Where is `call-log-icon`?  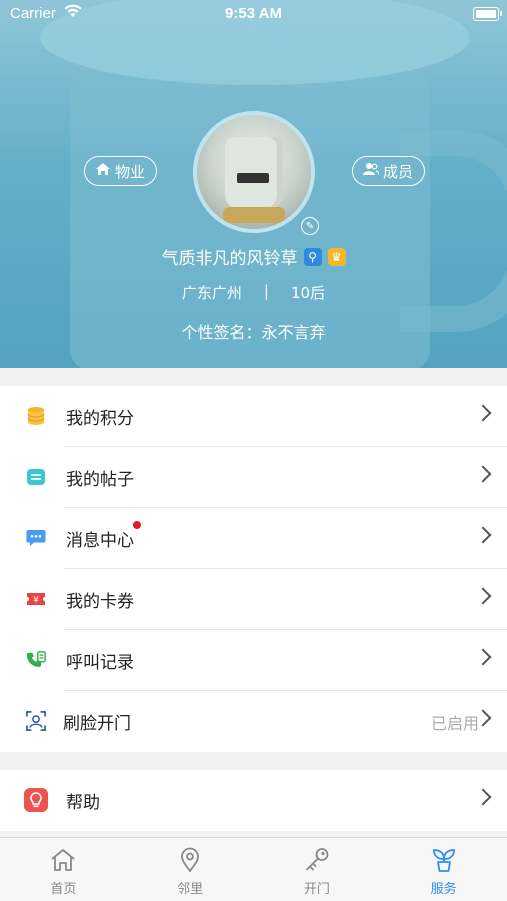 call-log-icon is located at coordinates (36, 660).